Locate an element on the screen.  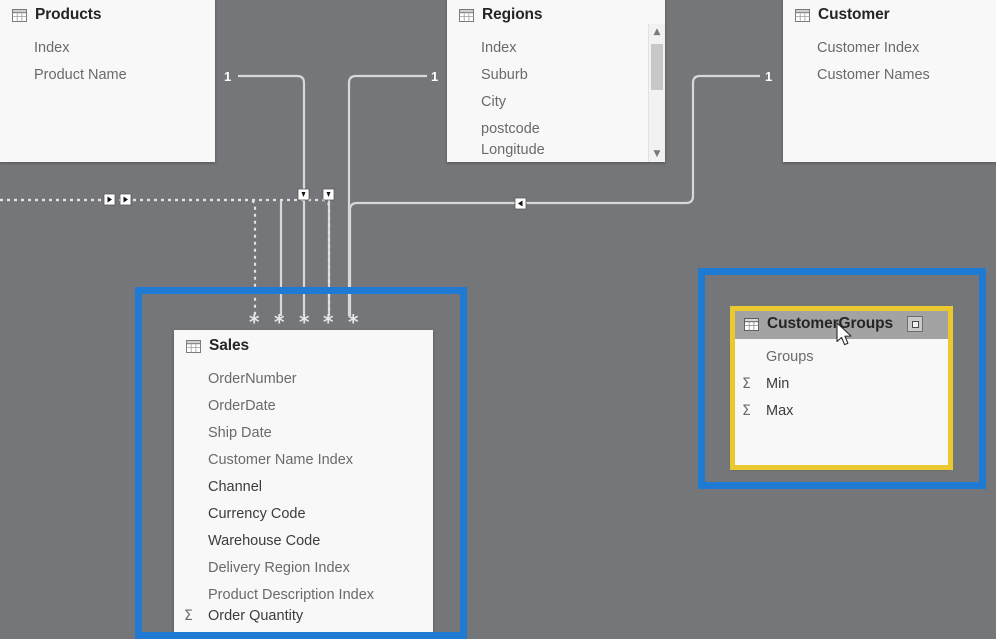
field-row: Customer Names is located at coordinates (889, 74).